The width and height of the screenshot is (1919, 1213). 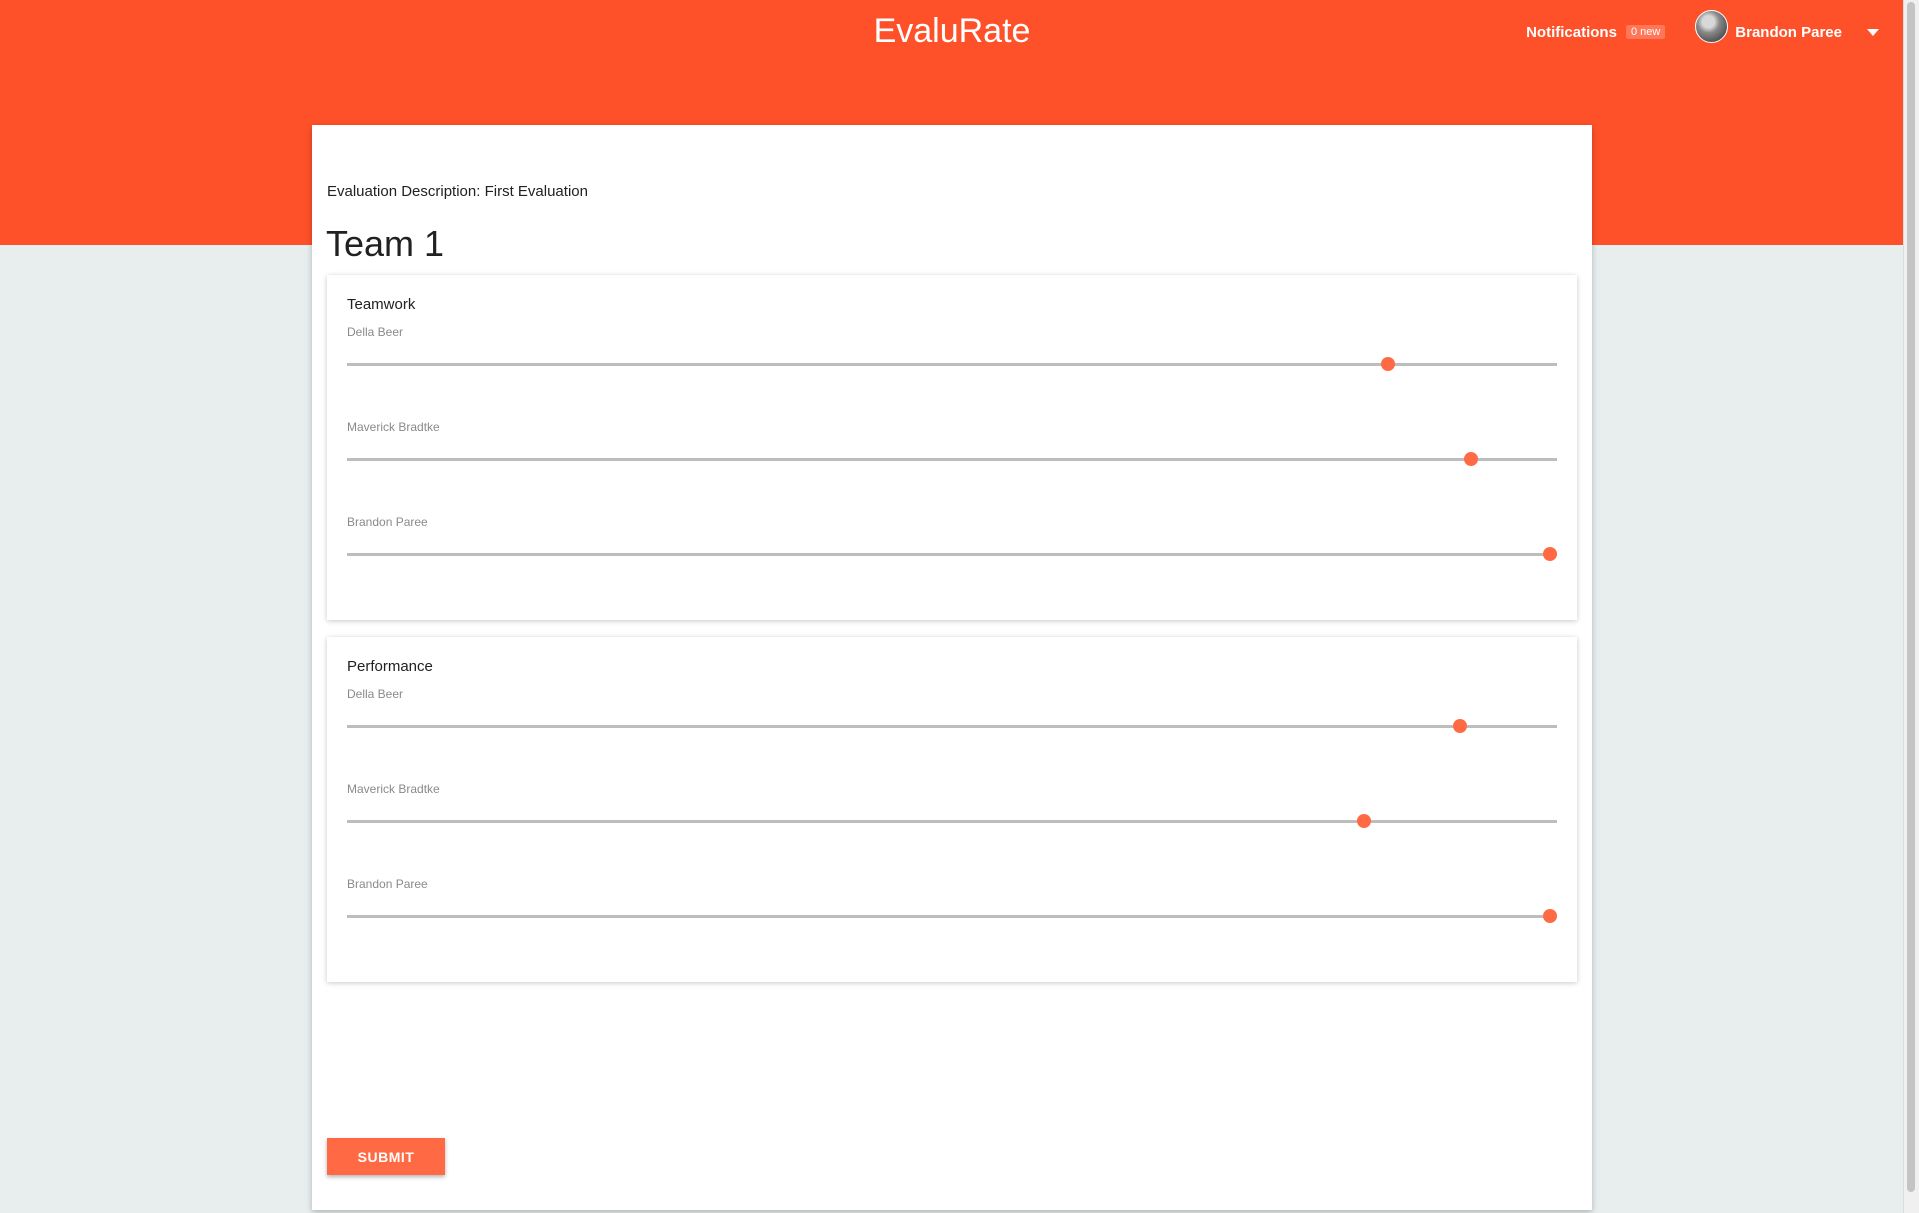 I want to click on scrollbar-thumb, so click(x=1911, y=597).